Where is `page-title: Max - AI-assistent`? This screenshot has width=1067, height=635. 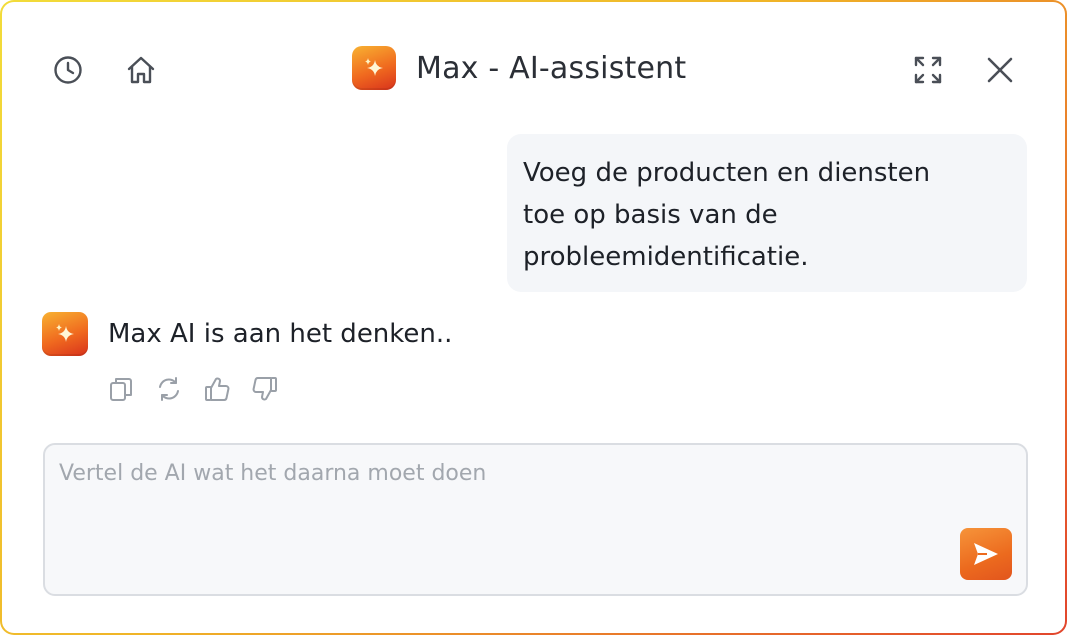
page-title: Max - AI-assistent is located at coordinates (551, 68).